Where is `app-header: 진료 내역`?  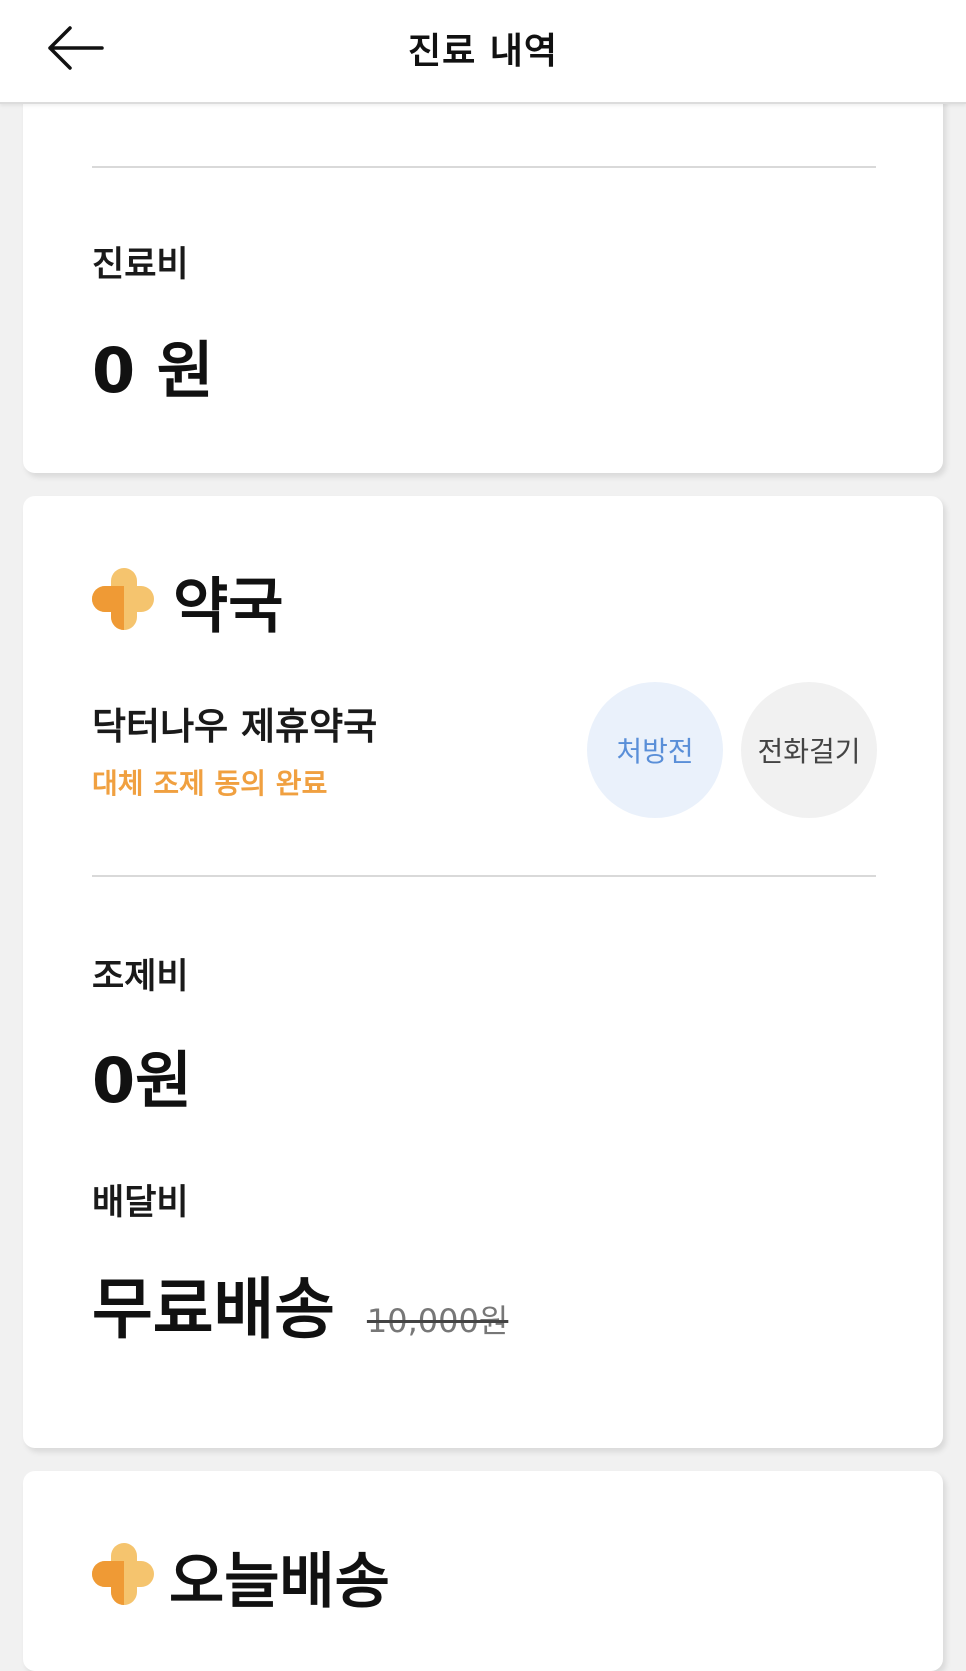 app-header: 진료 내역 is located at coordinates (483, 52).